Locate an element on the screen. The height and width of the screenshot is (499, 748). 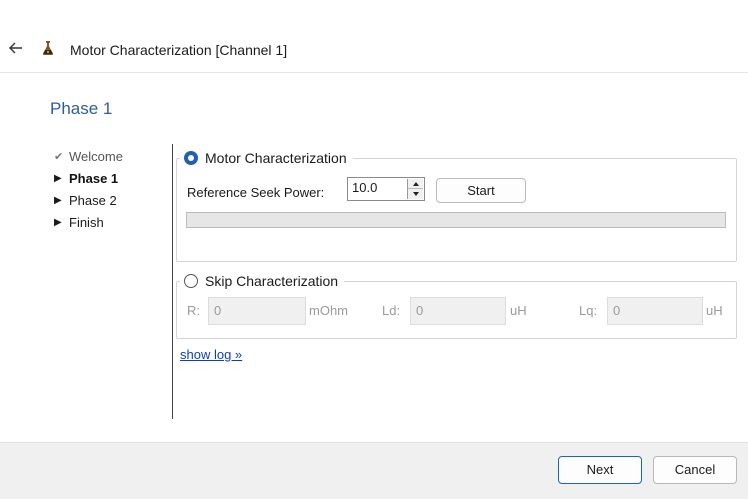
step-phase-2: ▶ Phase 2 is located at coordinates (88, 204).